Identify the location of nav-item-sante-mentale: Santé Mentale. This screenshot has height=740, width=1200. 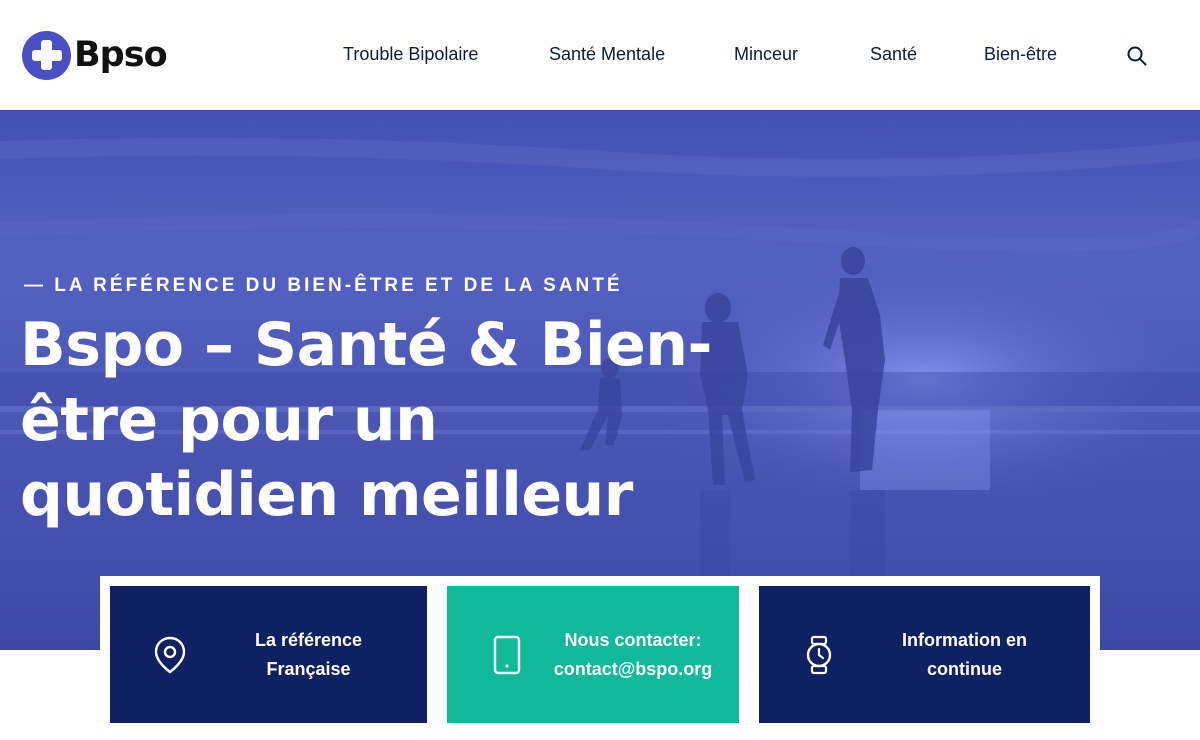
(607, 54).